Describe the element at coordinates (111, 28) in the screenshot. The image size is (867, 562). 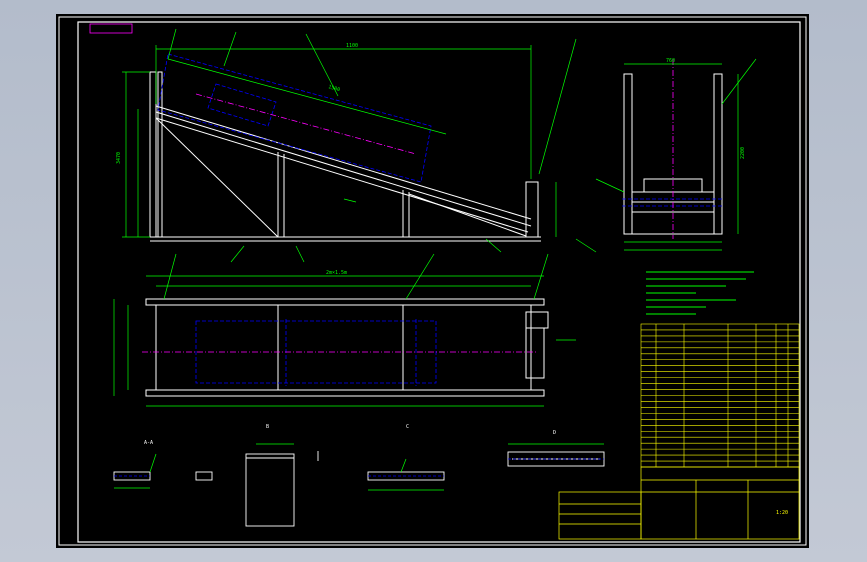
I see `stamp-box` at that location.